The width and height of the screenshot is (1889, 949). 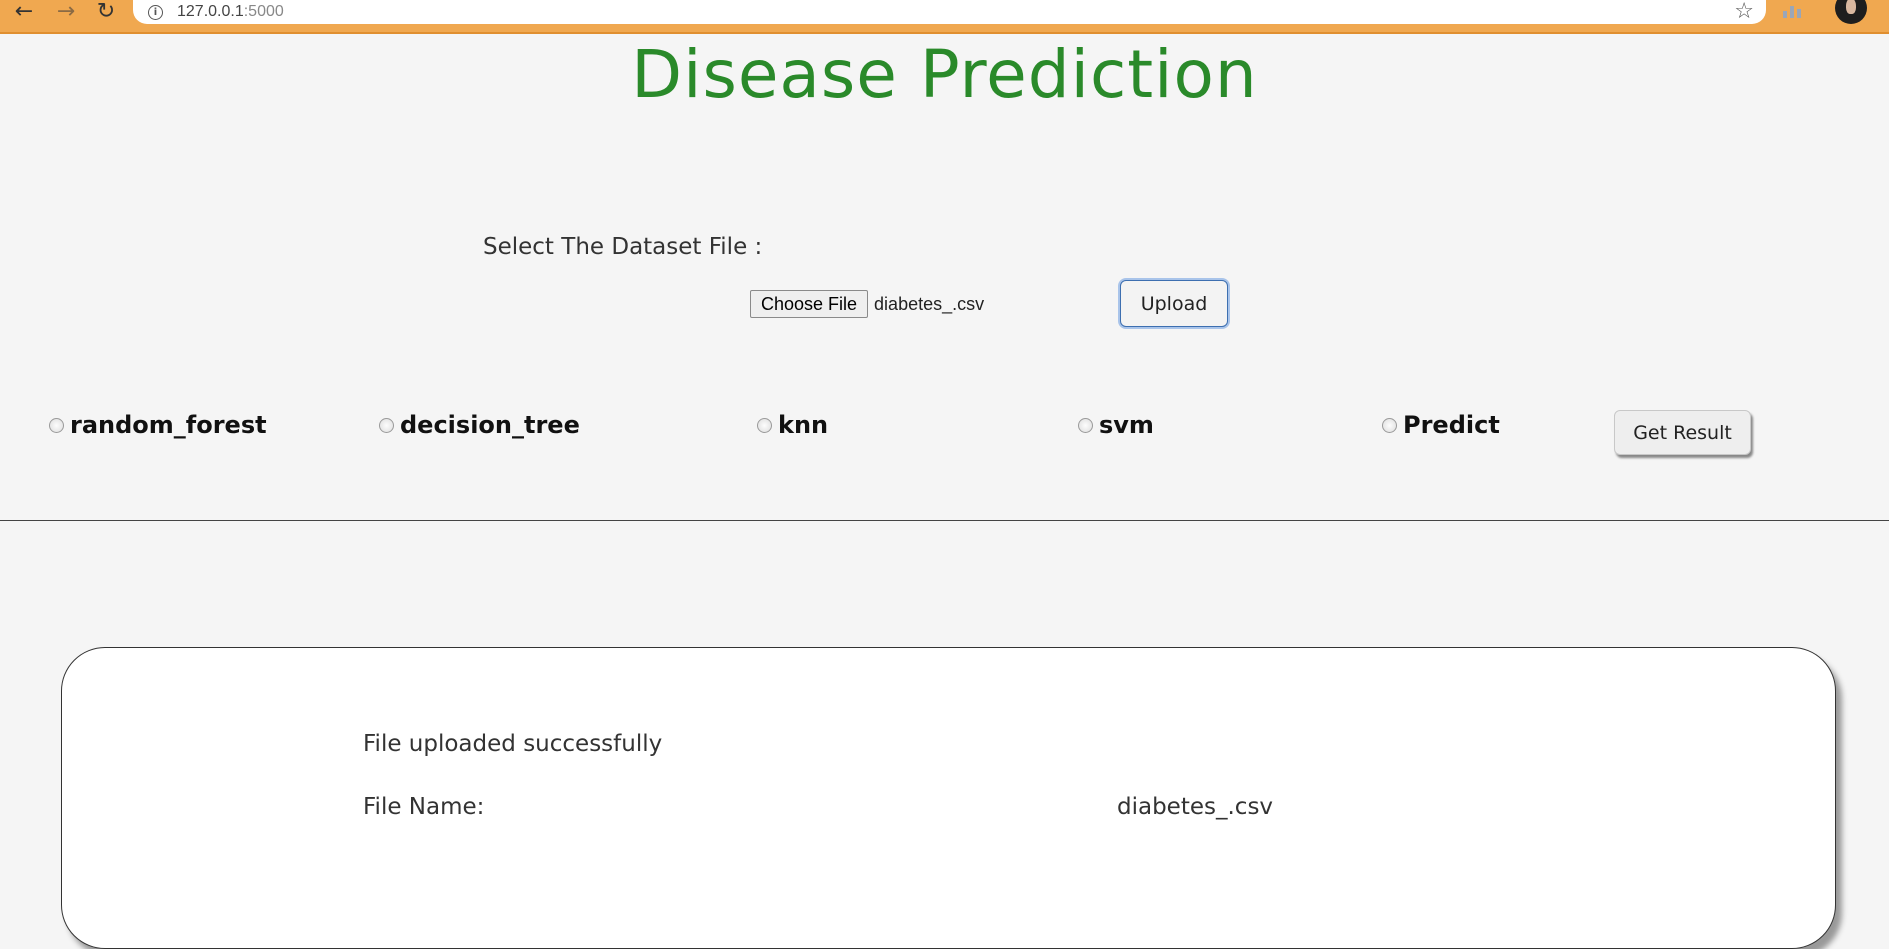 What do you see at coordinates (168, 425) in the screenshot?
I see `radio-label: random_forest` at bounding box center [168, 425].